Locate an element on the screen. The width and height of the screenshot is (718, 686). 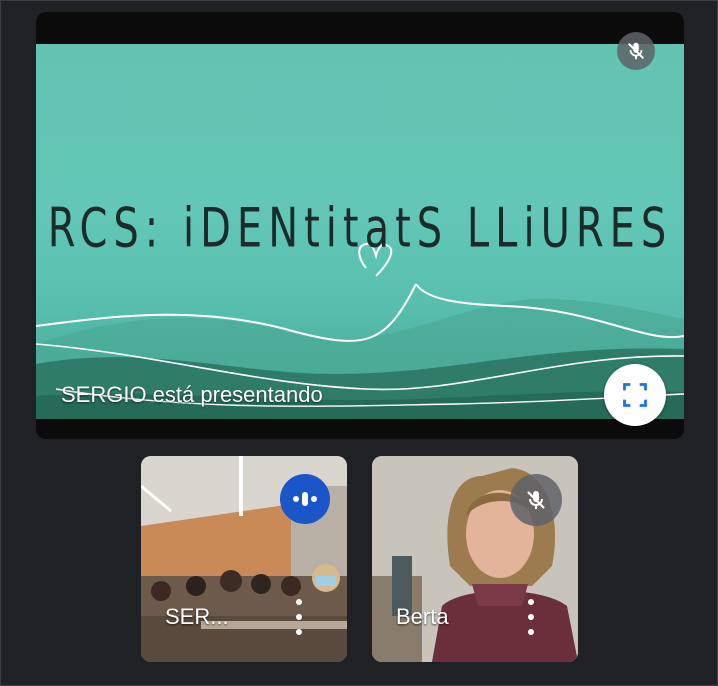
presenter-mic-status is located at coordinates (636, 51).